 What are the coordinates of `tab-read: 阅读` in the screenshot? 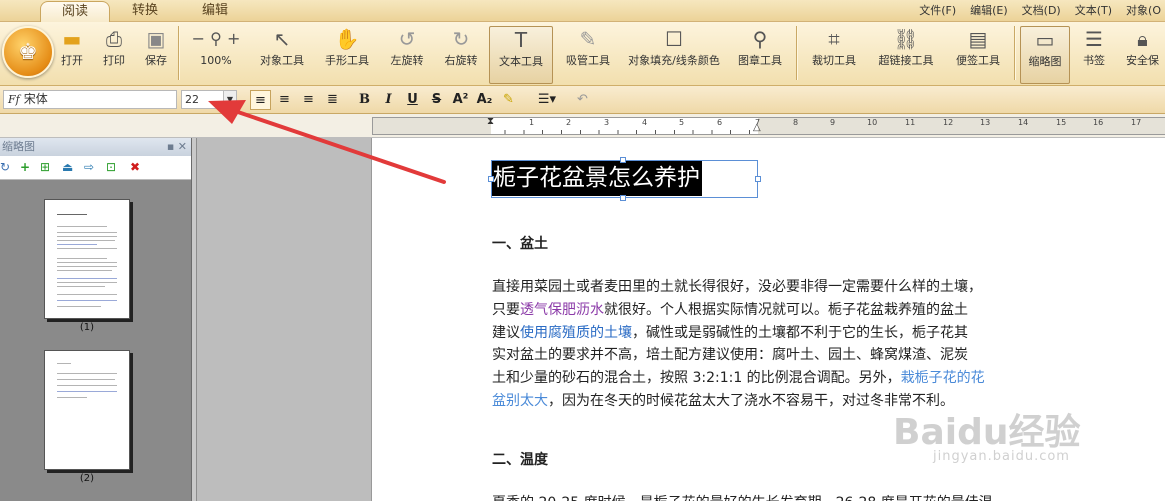 It's located at (75, 11).